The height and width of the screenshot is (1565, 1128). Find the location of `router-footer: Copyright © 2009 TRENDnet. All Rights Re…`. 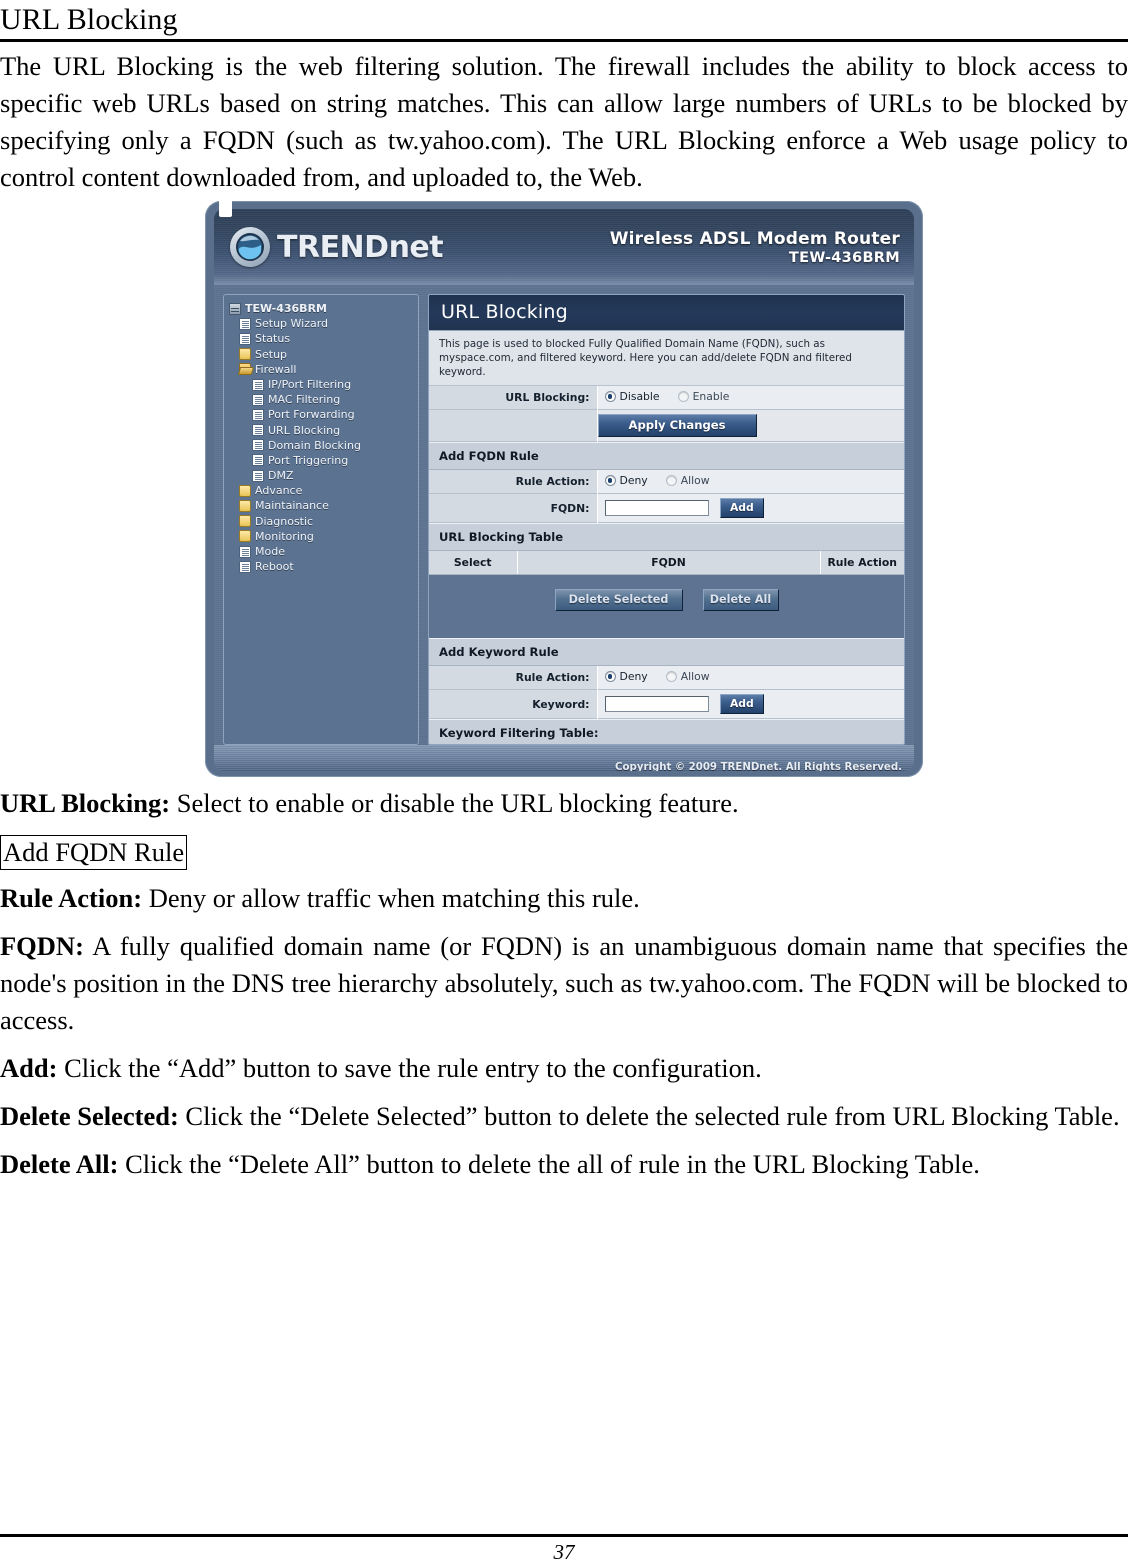

router-footer: Copyright © 2009 TRENDnet. All Rights Re… is located at coordinates (564, 758).